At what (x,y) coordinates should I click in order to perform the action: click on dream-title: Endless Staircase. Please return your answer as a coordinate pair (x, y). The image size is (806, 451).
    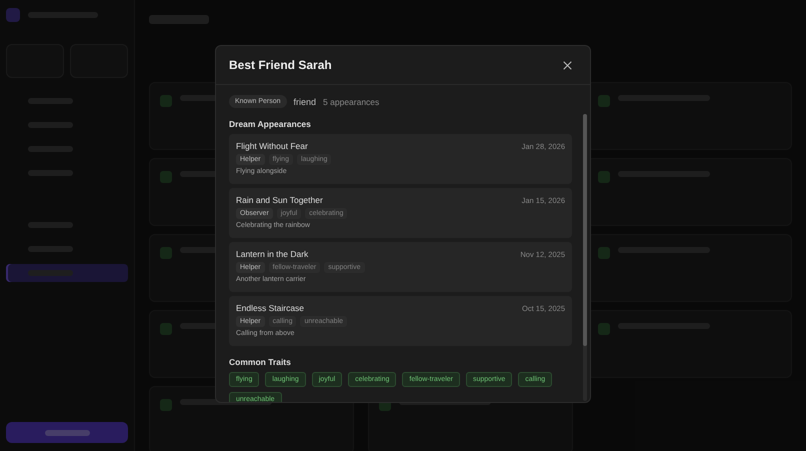
    Looking at the image, I should click on (270, 308).